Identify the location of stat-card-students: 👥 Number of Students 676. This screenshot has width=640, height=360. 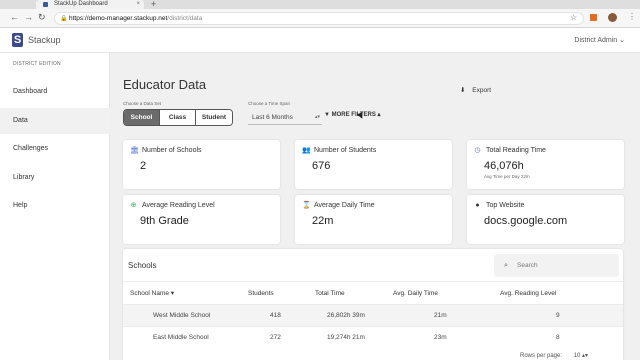
(373, 164).